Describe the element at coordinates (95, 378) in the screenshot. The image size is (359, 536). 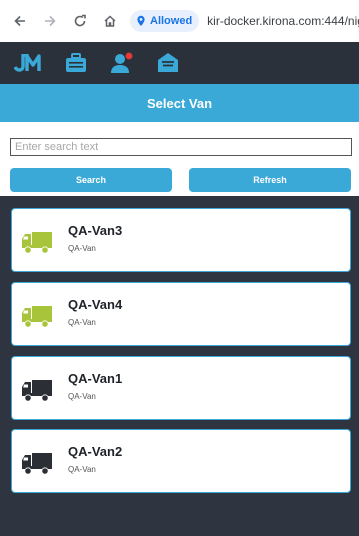
I see `van-name: QA-Van1` at that location.